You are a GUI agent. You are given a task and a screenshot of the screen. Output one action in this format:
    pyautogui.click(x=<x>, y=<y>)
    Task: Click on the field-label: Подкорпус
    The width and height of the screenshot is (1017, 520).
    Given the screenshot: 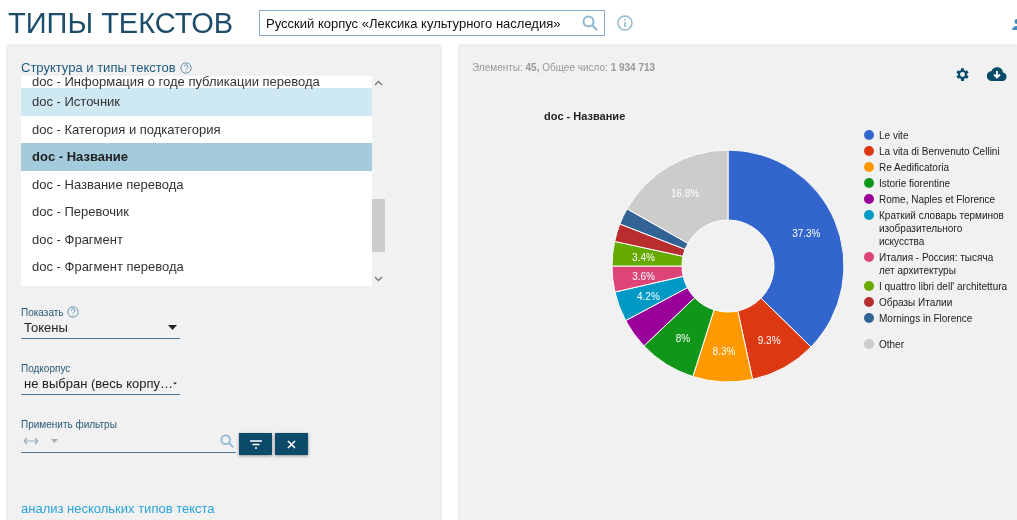 What is the action you would take?
    pyautogui.click(x=46, y=368)
    